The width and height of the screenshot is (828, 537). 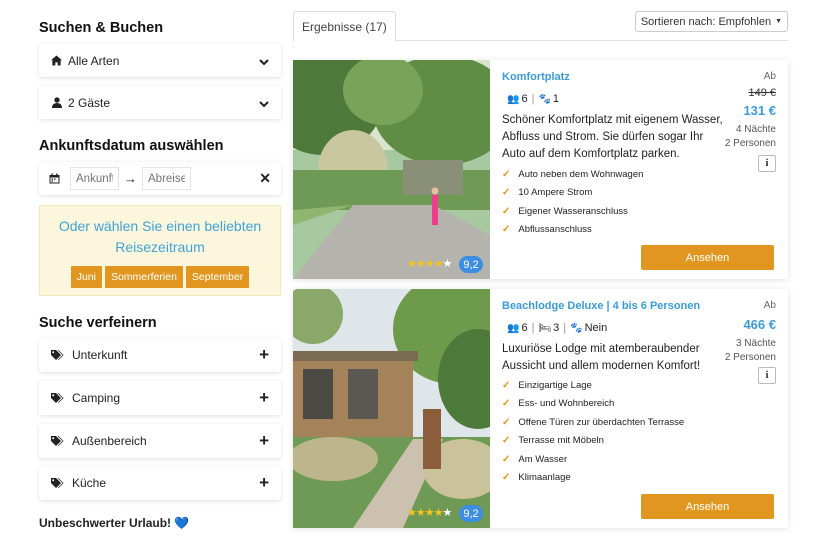 What do you see at coordinates (160, 483) in the screenshot?
I see `filter-kitchen: Küche +` at bounding box center [160, 483].